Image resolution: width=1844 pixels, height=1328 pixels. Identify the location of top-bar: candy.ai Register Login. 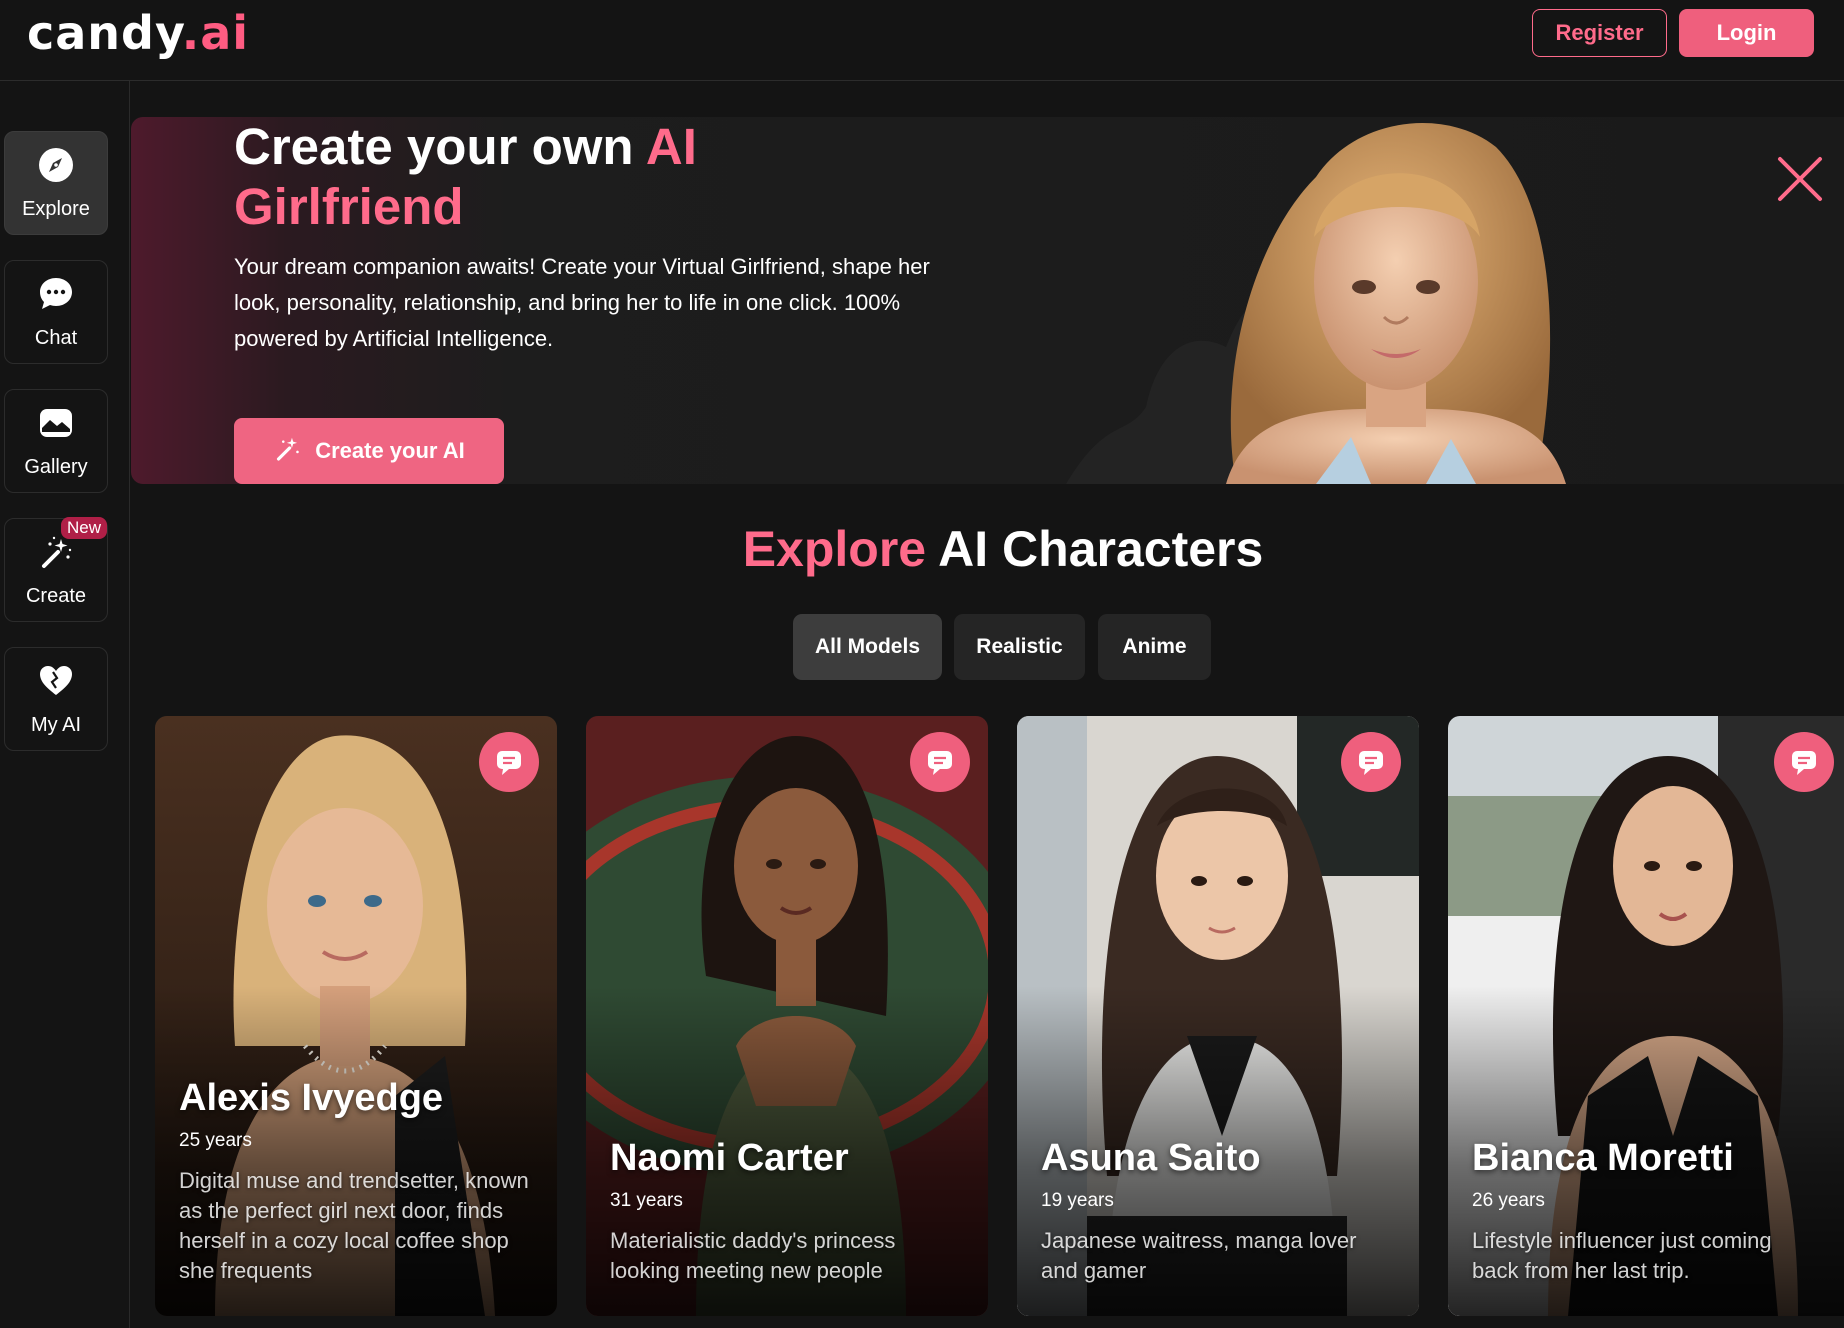
(922, 40).